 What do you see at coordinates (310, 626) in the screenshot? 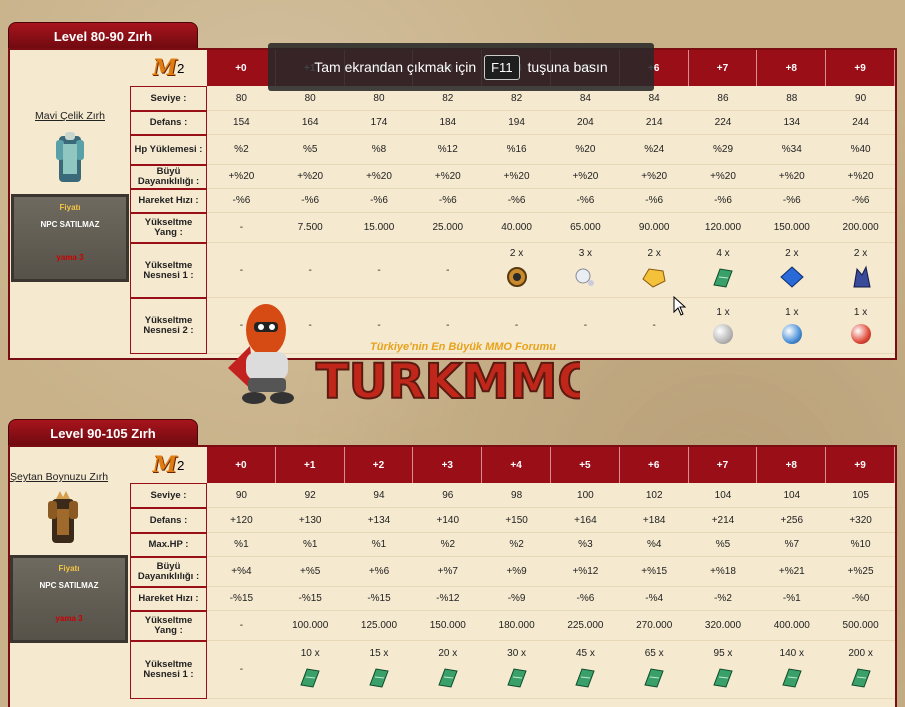
I see `stat-value: 100.000` at bounding box center [310, 626].